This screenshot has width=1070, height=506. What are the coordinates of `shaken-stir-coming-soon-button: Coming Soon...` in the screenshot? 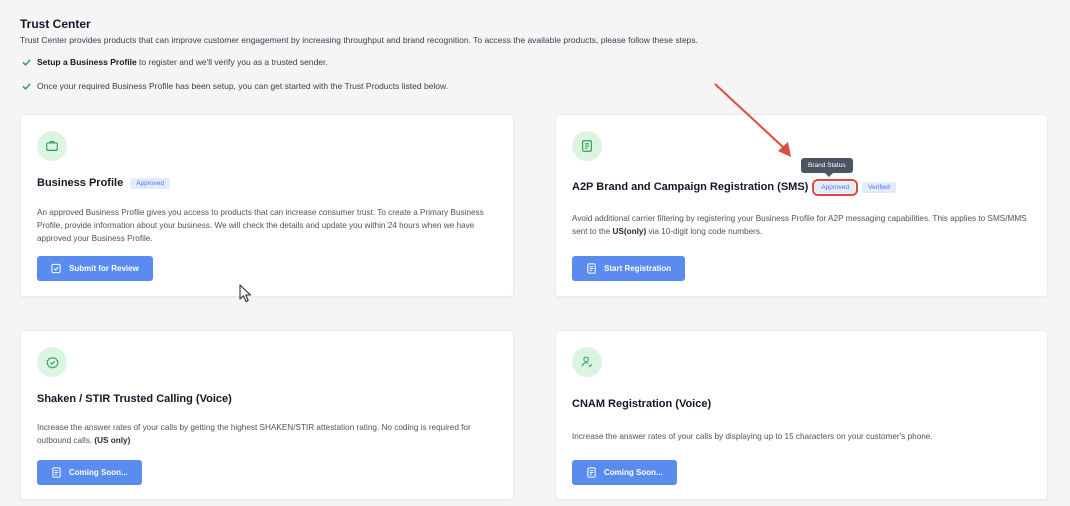 It's located at (89, 472).